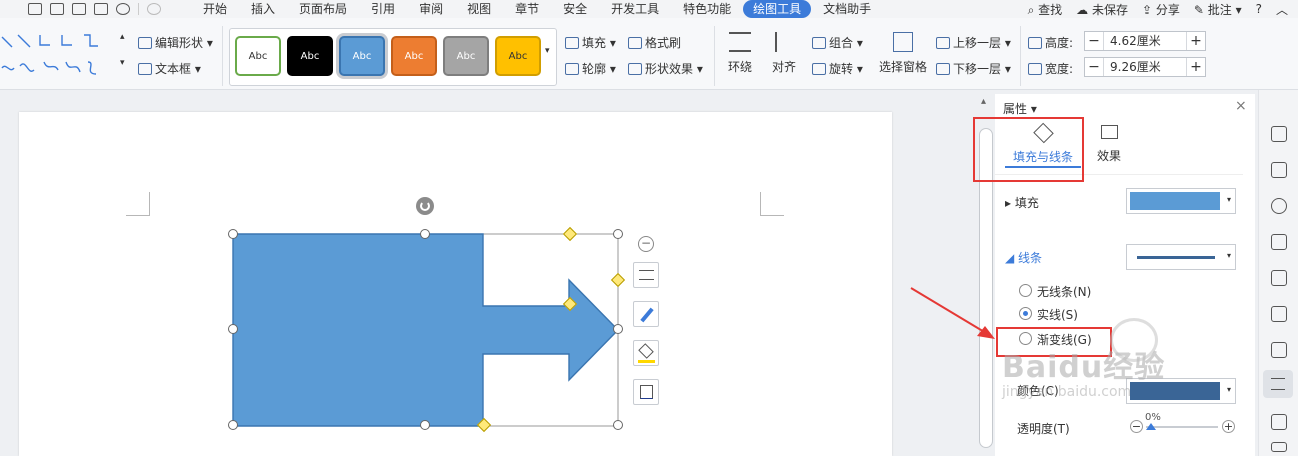  What do you see at coordinates (263, 9) in the screenshot?
I see `tab-insert: 插入` at bounding box center [263, 9].